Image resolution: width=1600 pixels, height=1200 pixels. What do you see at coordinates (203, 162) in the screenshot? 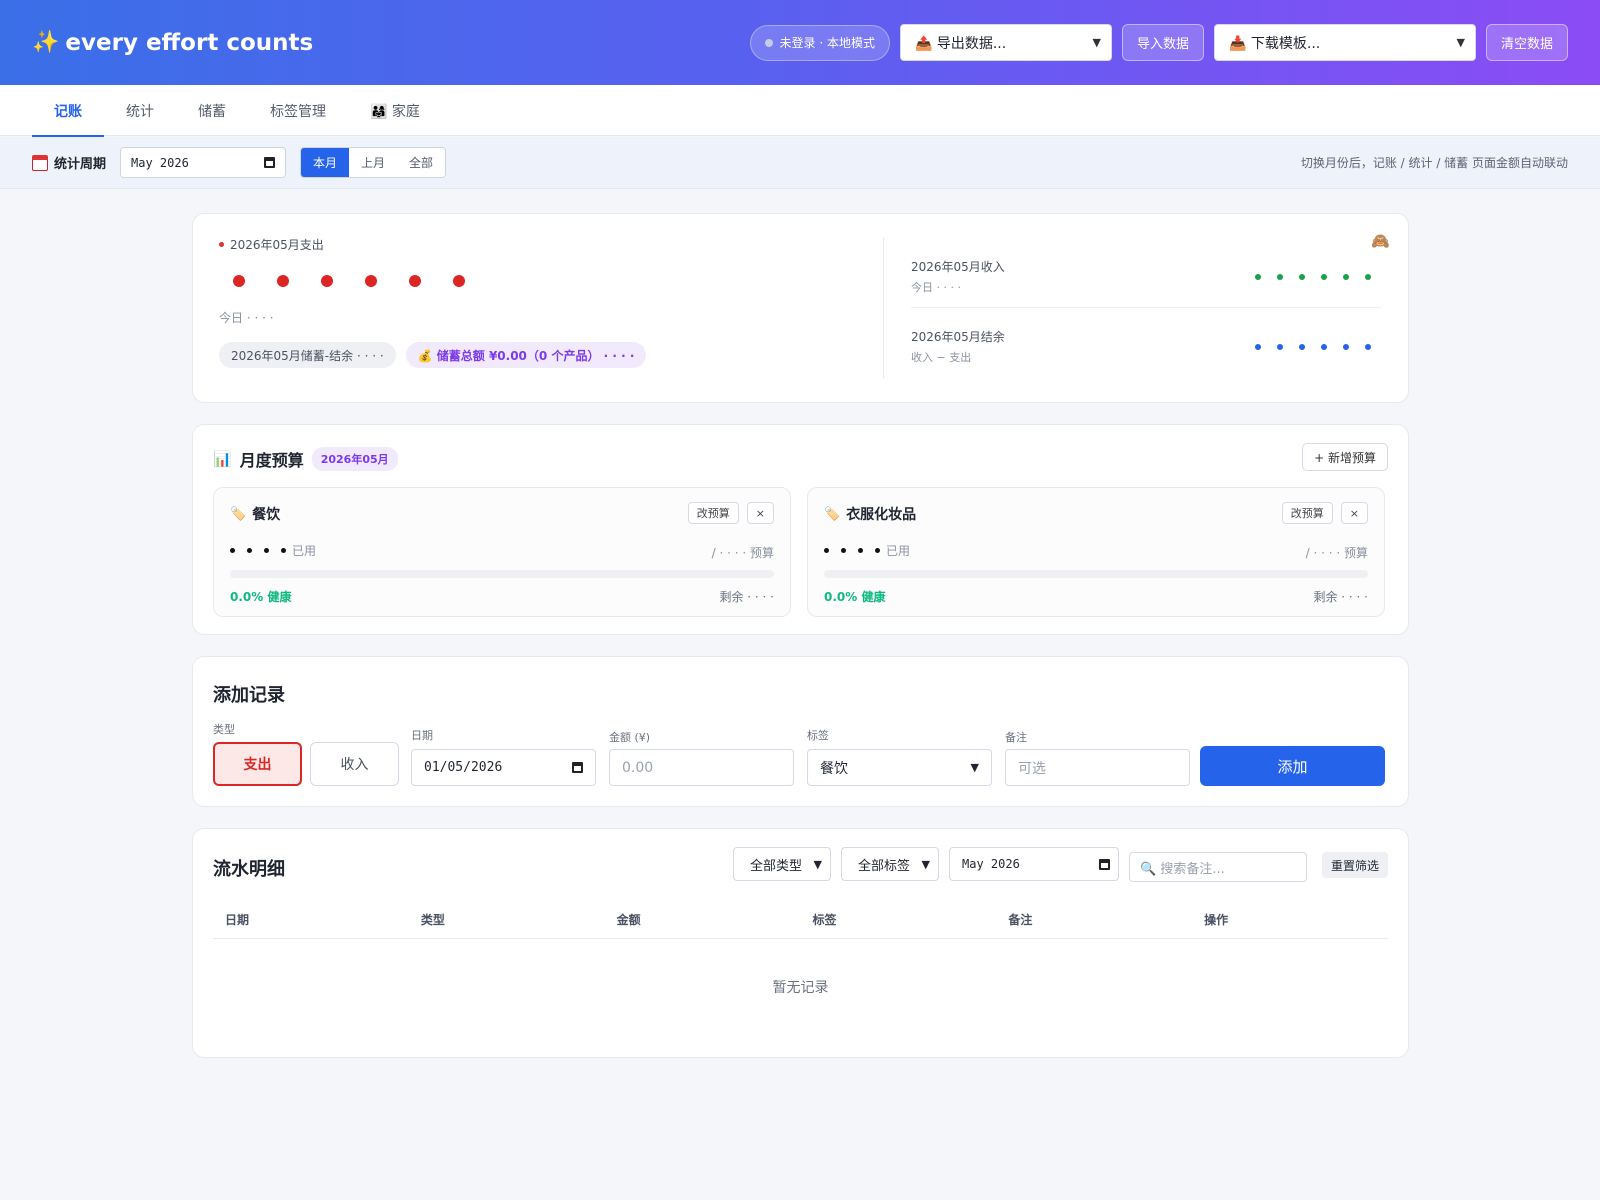
I see `period-month-input: May 2026` at bounding box center [203, 162].